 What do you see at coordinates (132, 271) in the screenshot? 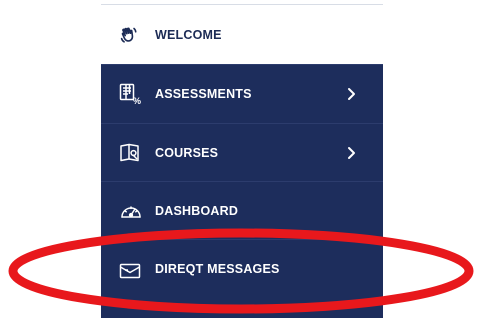
I see `envelope-icon` at bounding box center [132, 271].